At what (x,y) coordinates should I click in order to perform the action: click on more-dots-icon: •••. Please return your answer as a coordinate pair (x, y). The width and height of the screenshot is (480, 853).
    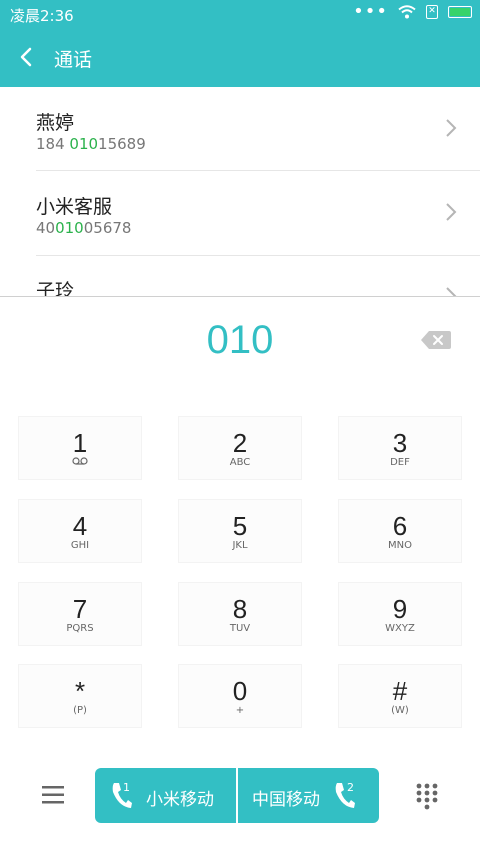
    Looking at the image, I should click on (370, 11).